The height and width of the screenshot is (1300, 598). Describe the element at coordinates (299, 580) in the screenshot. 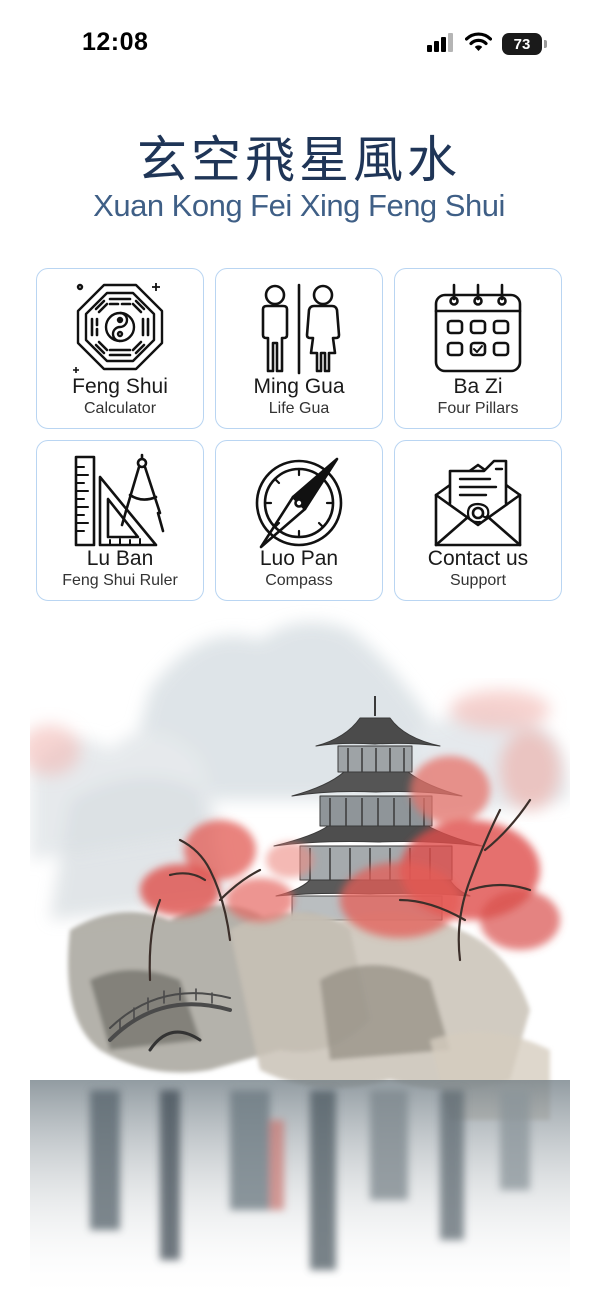

I see `tile-subtitle: Compass` at that location.